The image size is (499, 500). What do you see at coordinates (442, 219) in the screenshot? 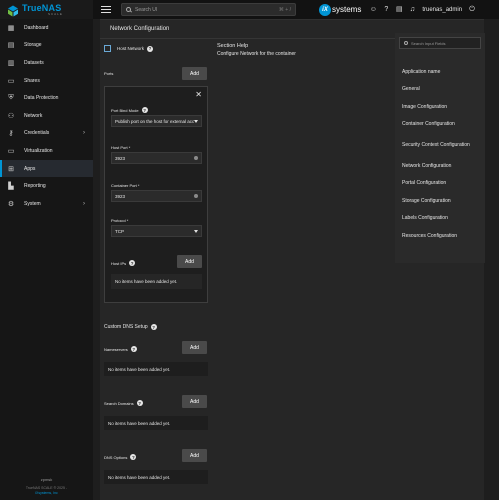
I see `index-item-labels-configuration: Labels Configuration` at bounding box center [442, 219].